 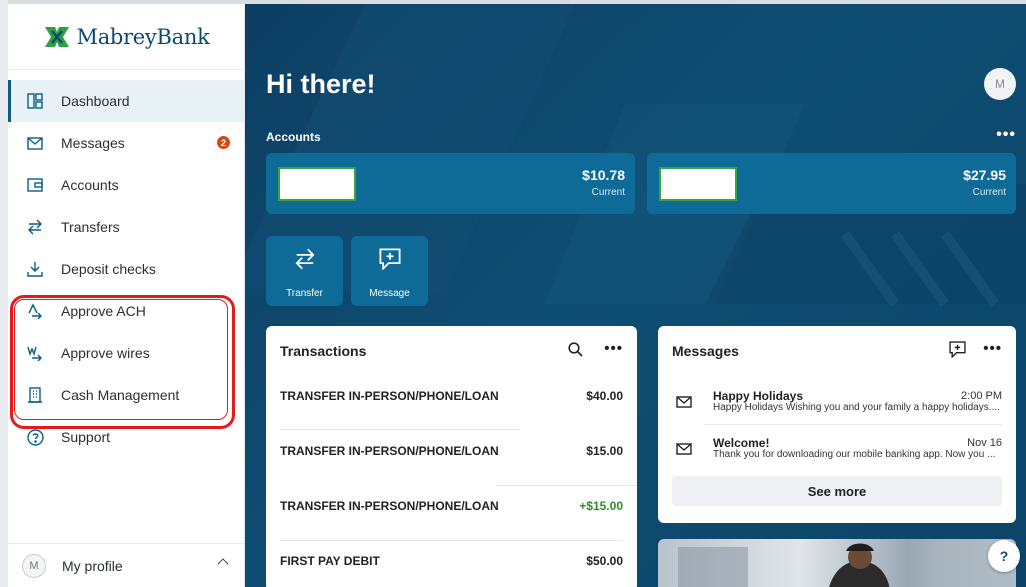 What do you see at coordinates (321, 84) in the screenshot?
I see `page-title: Hi there!` at bounding box center [321, 84].